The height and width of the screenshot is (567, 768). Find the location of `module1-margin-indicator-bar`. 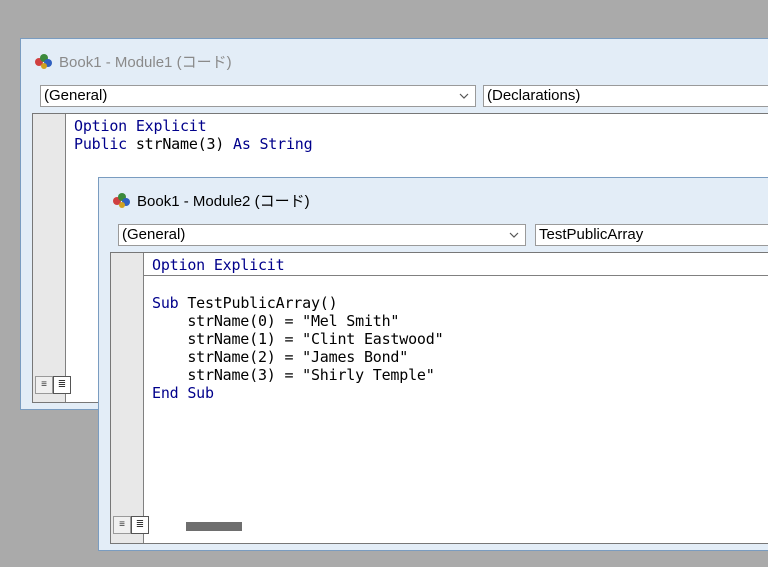

module1-margin-indicator-bar is located at coordinates (49, 258).